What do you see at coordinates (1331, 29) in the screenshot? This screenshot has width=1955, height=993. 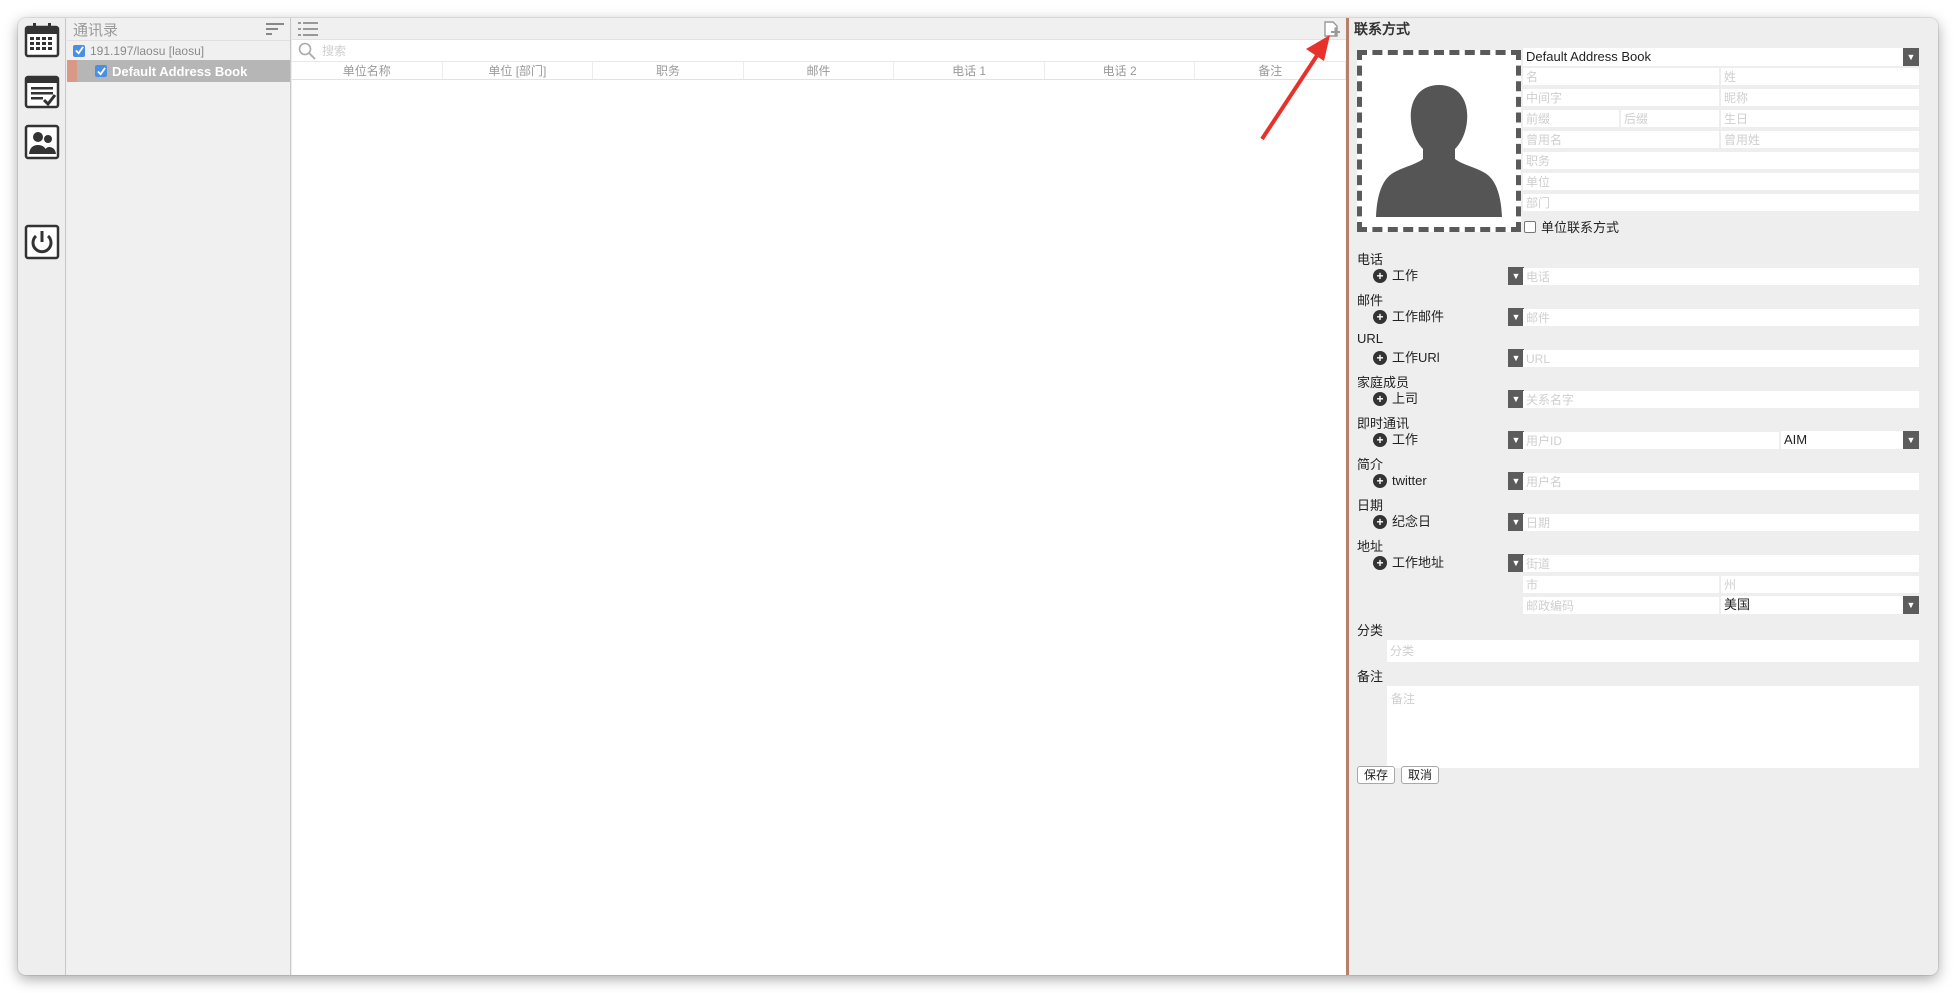 I see `add-contact-icon` at bounding box center [1331, 29].